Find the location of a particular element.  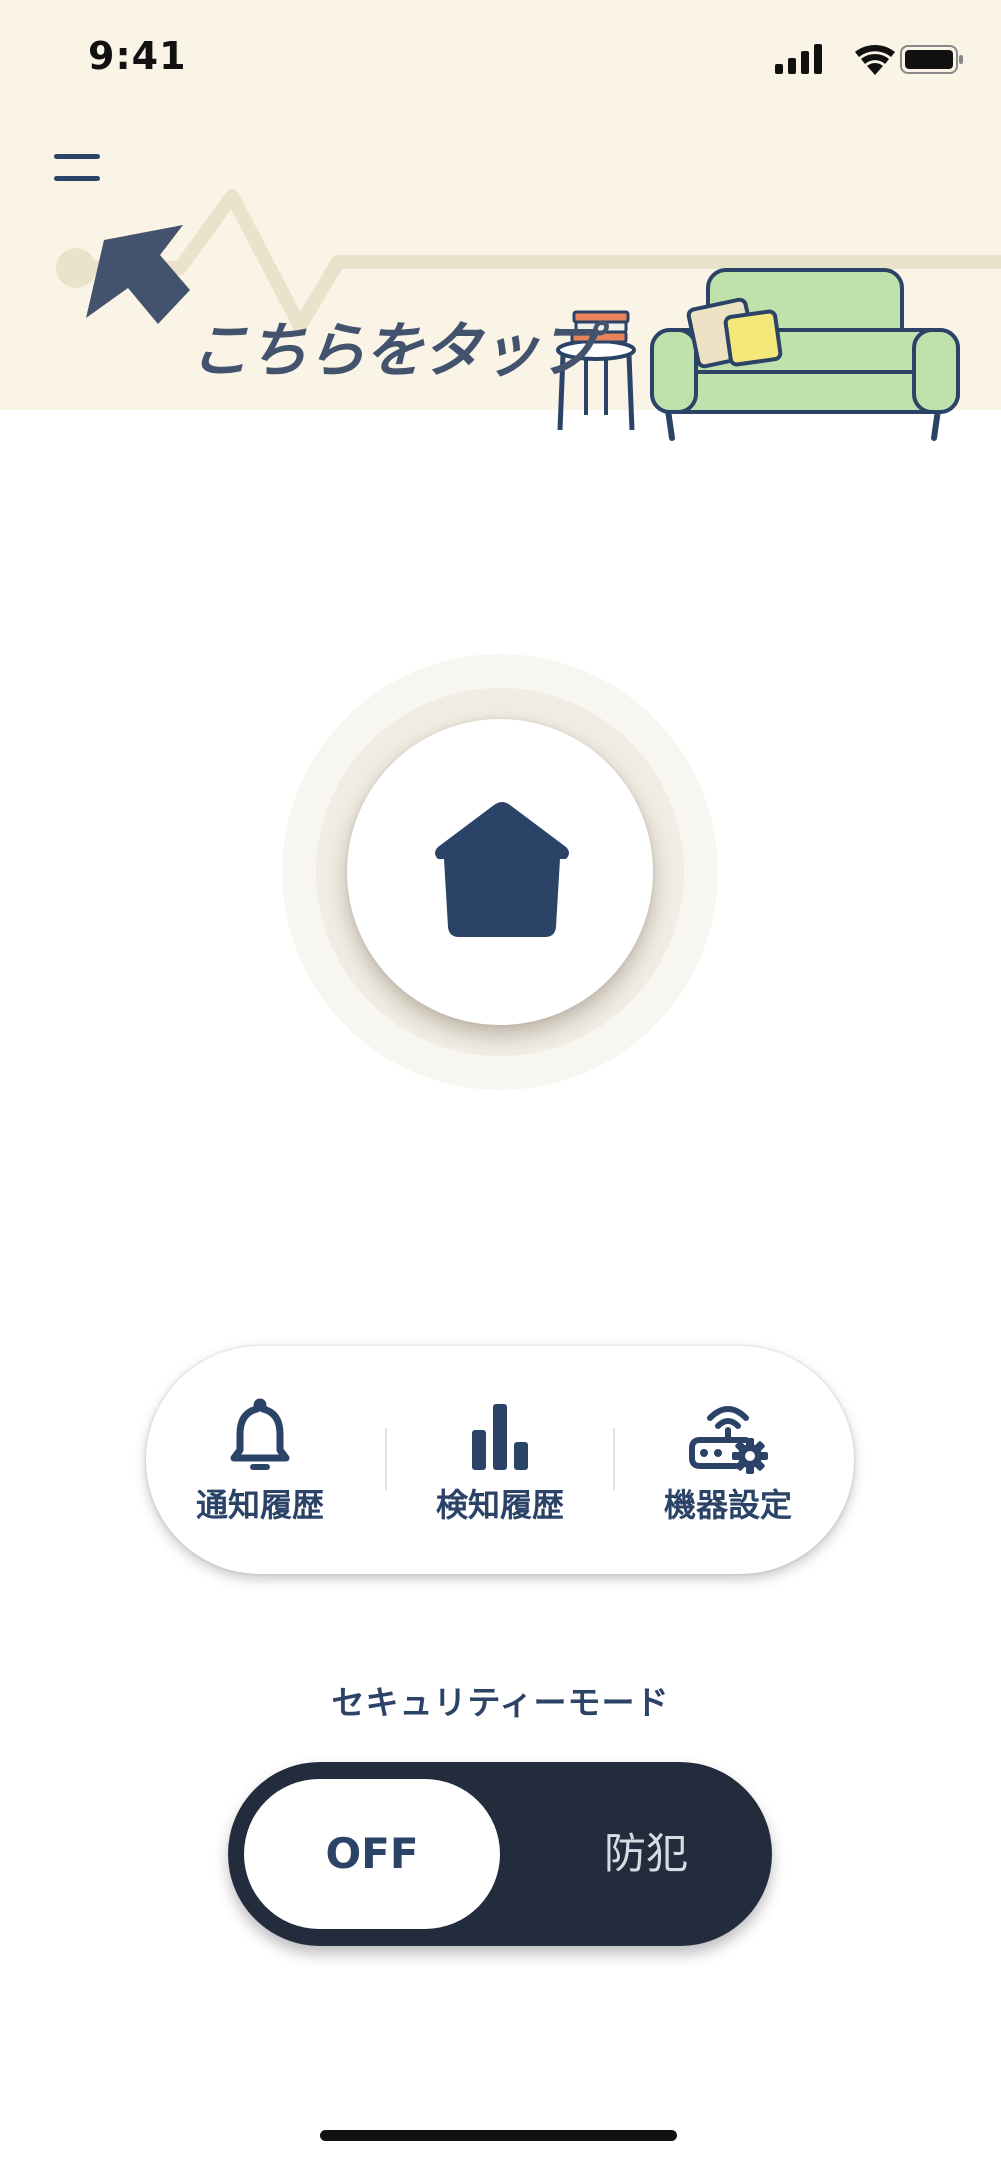

sofa-icon is located at coordinates (805, 354).